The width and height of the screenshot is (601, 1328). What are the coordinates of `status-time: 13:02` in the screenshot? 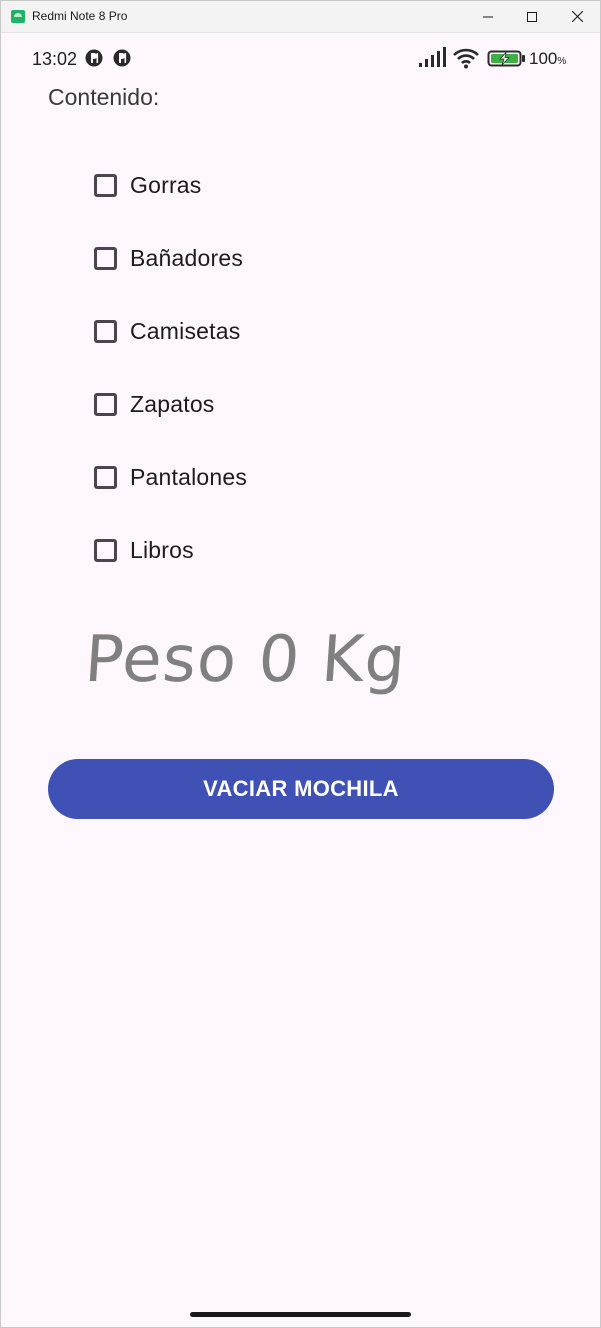 It's located at (55, 59).